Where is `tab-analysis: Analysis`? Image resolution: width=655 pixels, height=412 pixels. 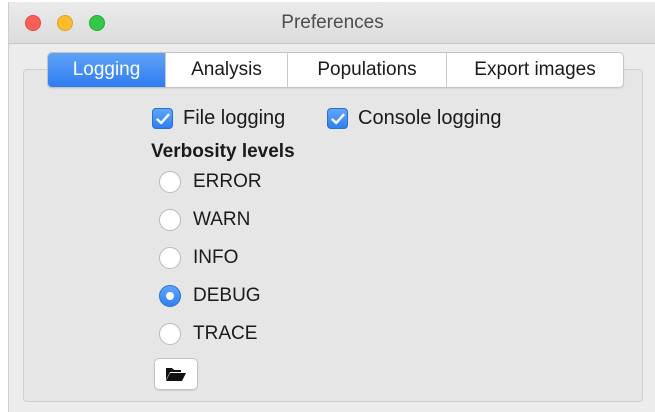 tab-analysis: Analysis is located at coordinates (227, 70).